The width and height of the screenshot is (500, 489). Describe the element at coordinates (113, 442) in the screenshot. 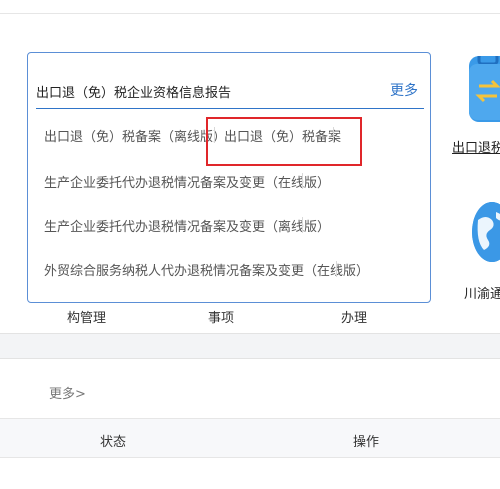

I see `column-header-status: 状态` at that location.